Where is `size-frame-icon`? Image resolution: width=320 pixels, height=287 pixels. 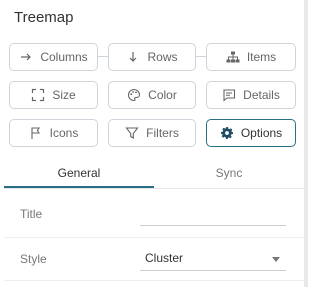 size-frame-icon is located at coordinates (38, 95).